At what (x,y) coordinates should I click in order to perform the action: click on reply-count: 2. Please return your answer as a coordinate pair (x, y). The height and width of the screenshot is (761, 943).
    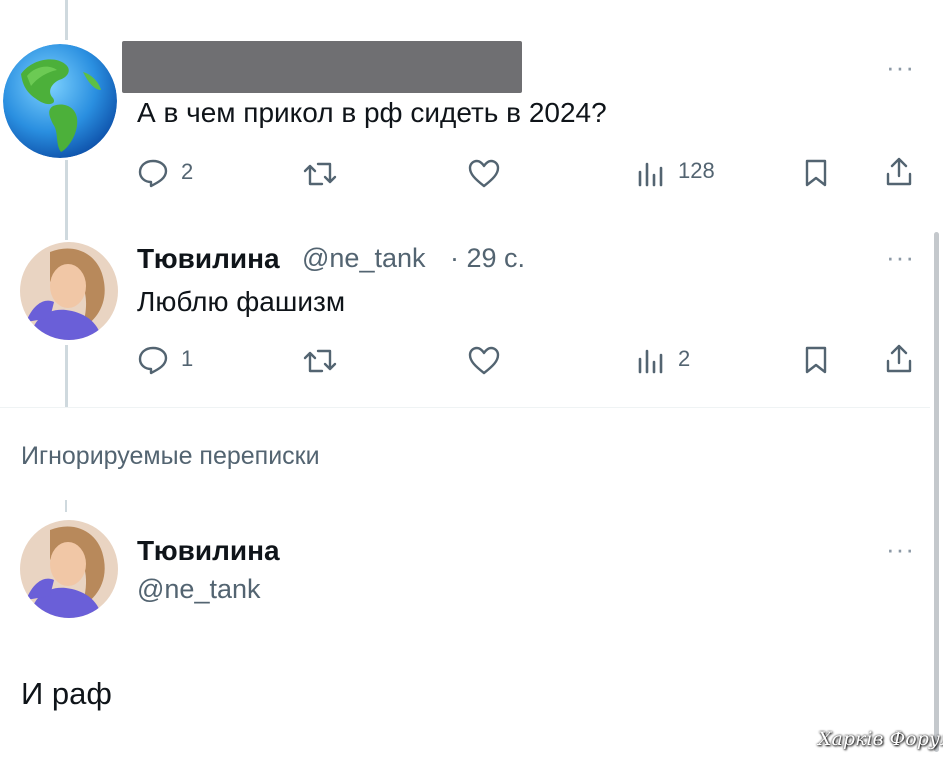
    Looking at the image, I should click on (187, 171).